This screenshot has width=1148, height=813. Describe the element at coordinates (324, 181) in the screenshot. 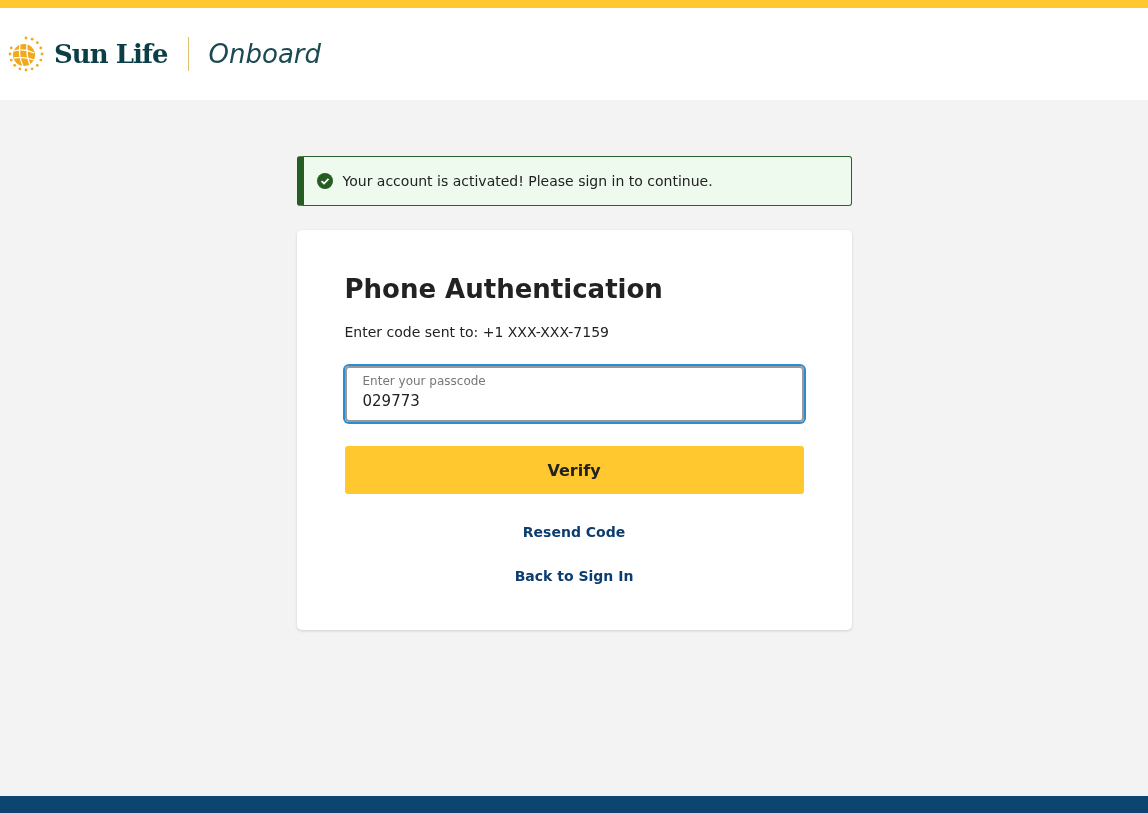

I see `check-circle-icon` at that location.